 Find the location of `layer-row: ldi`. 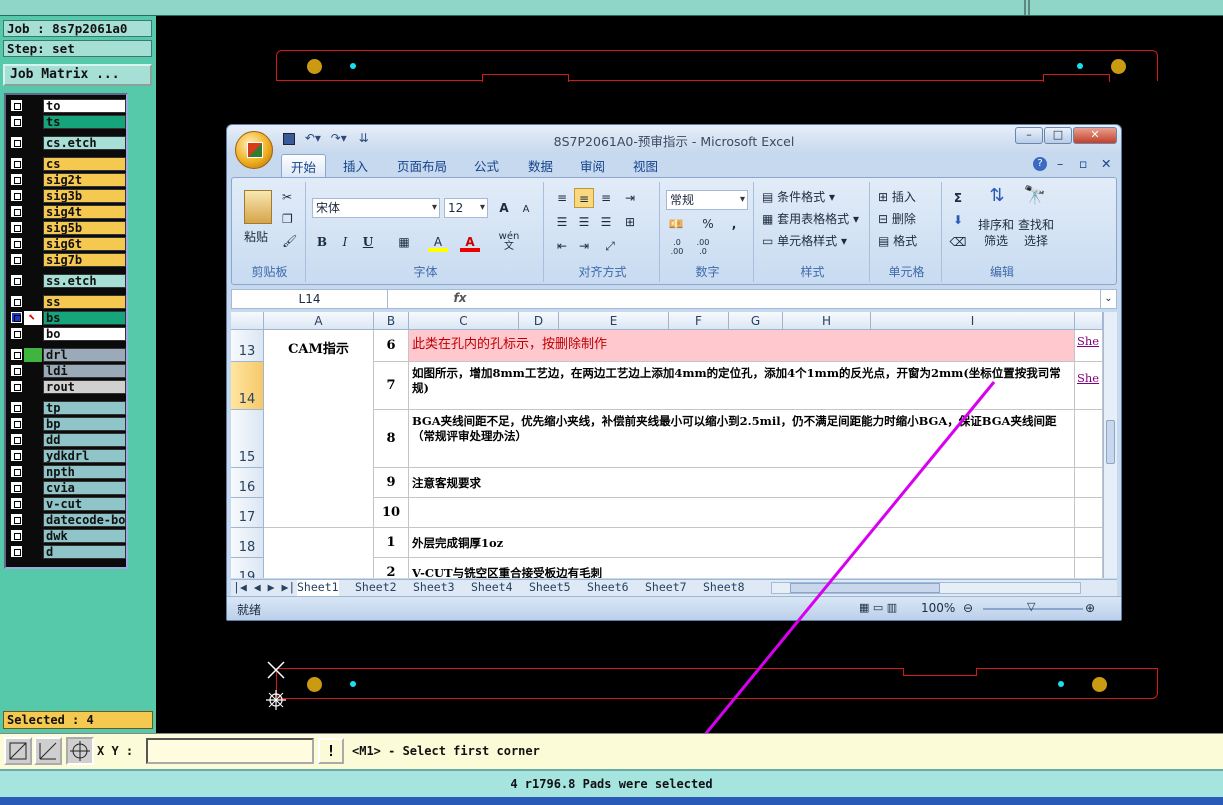

layer-row: ldi is located at coordinates (67, 371).